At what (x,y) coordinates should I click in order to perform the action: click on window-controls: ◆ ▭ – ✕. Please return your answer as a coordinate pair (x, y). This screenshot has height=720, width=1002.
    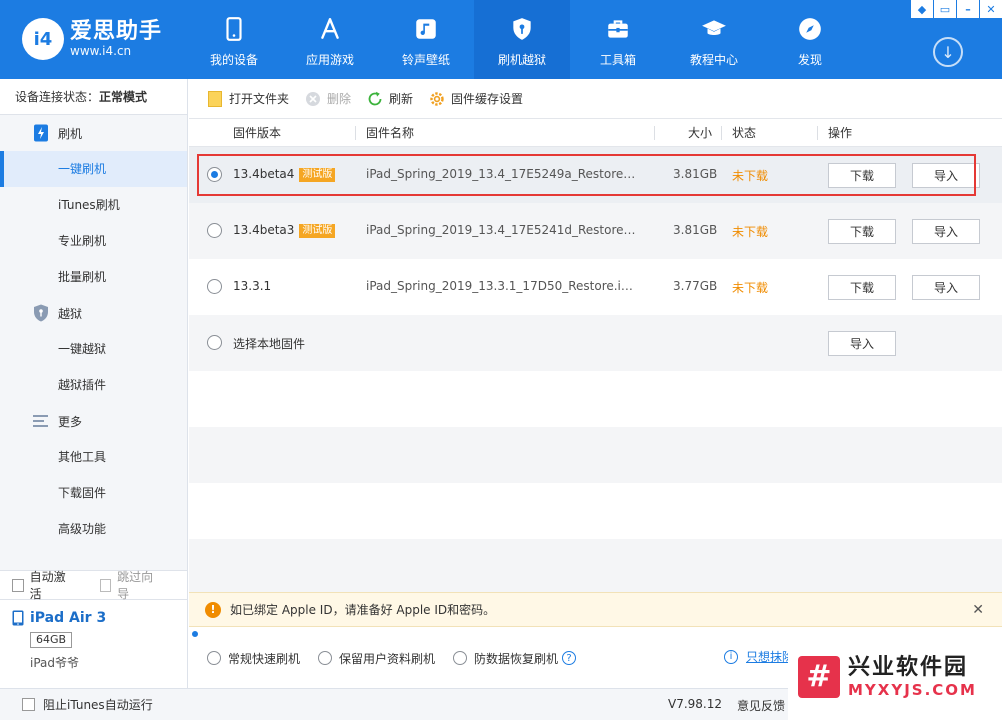
    Looking at the image, I should click on (956, 9).